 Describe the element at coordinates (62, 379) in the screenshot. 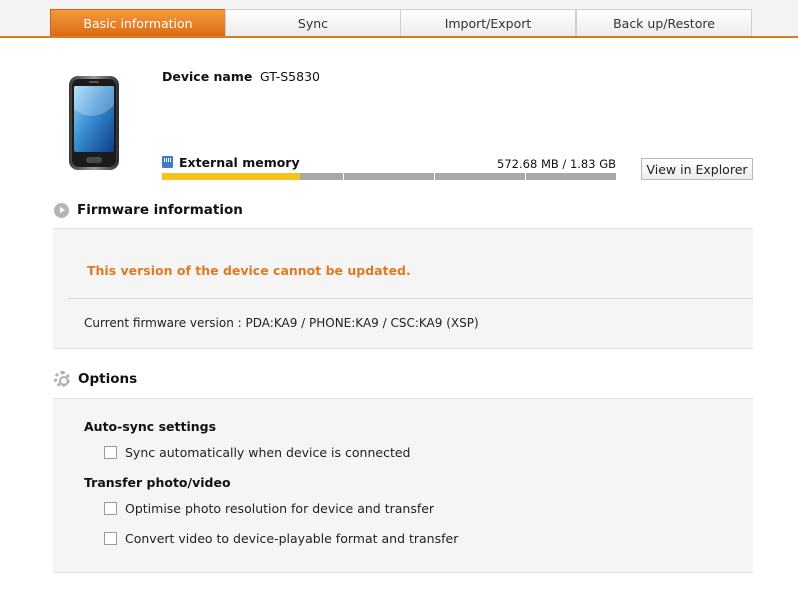

I see `gear-icon` at that location.